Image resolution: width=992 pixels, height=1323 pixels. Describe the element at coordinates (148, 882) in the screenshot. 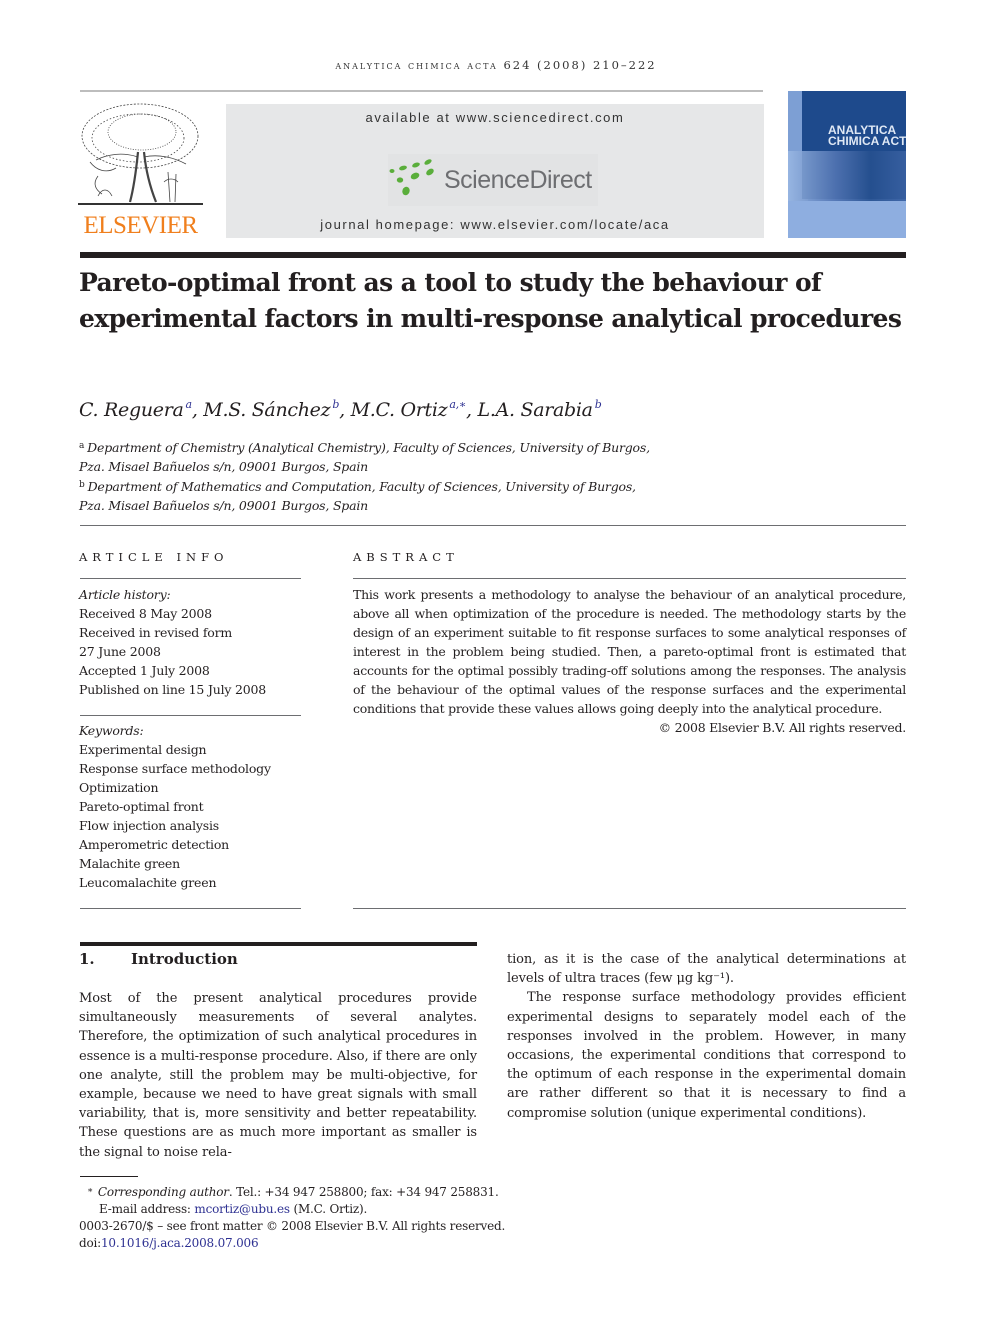

I see `keyword: Leucomalachite green` at that location.